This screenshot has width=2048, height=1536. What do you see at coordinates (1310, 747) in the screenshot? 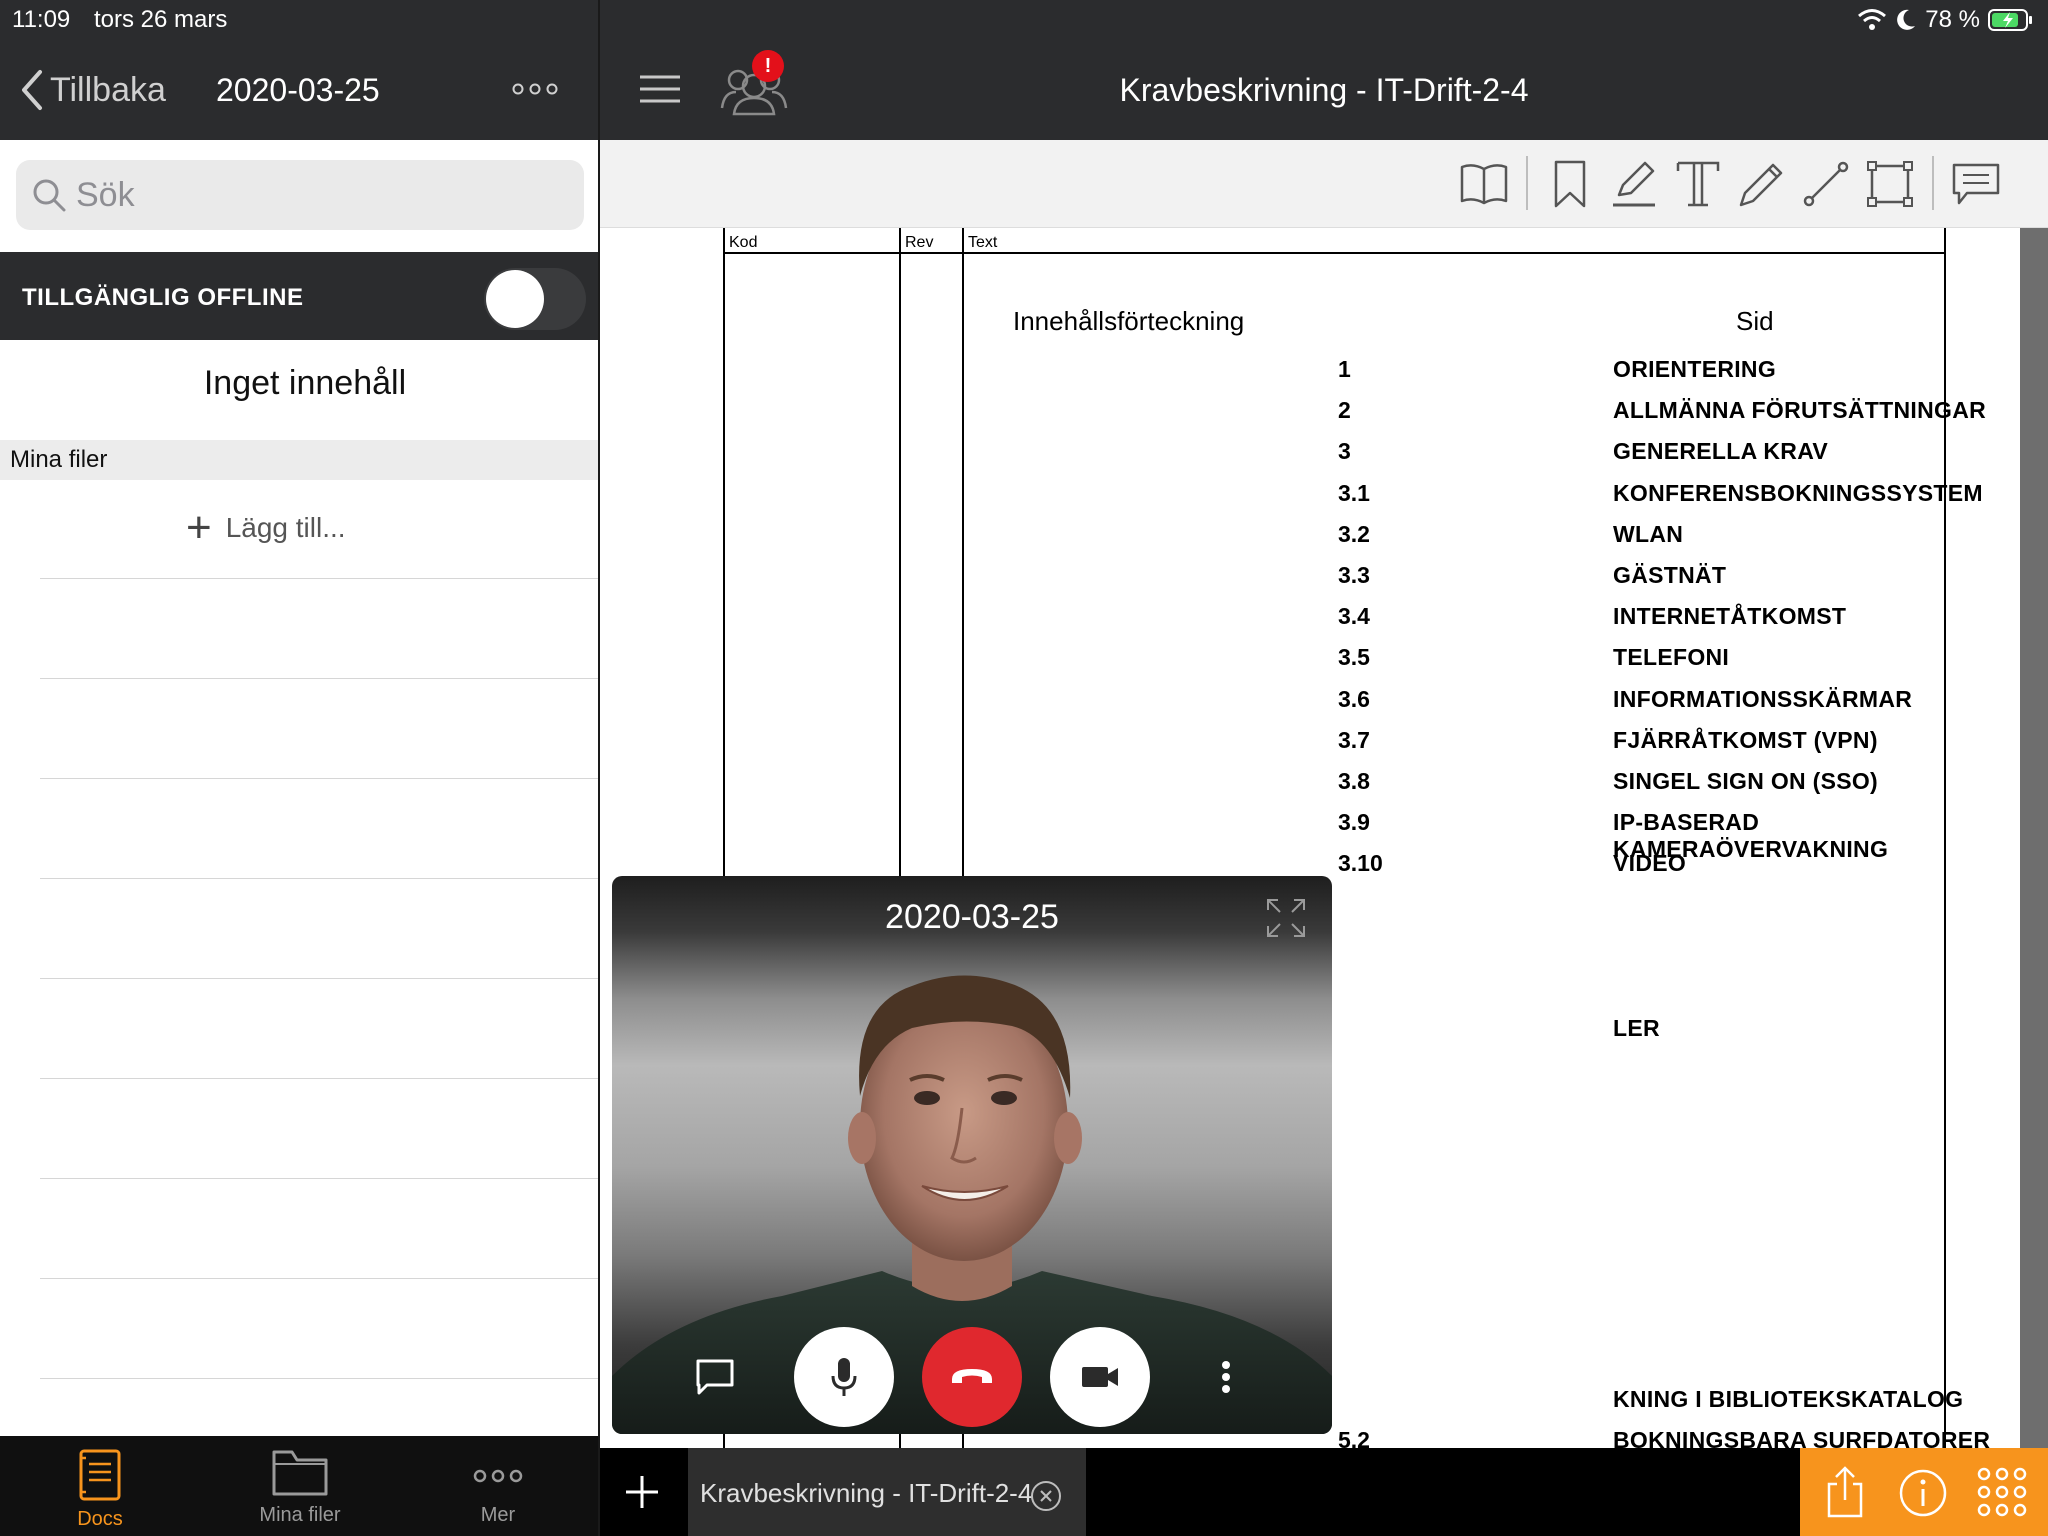
I see `toc-row: 3.7FJÄRRÅTKOMST (VPN)12` at bounding box center [1310, 747].